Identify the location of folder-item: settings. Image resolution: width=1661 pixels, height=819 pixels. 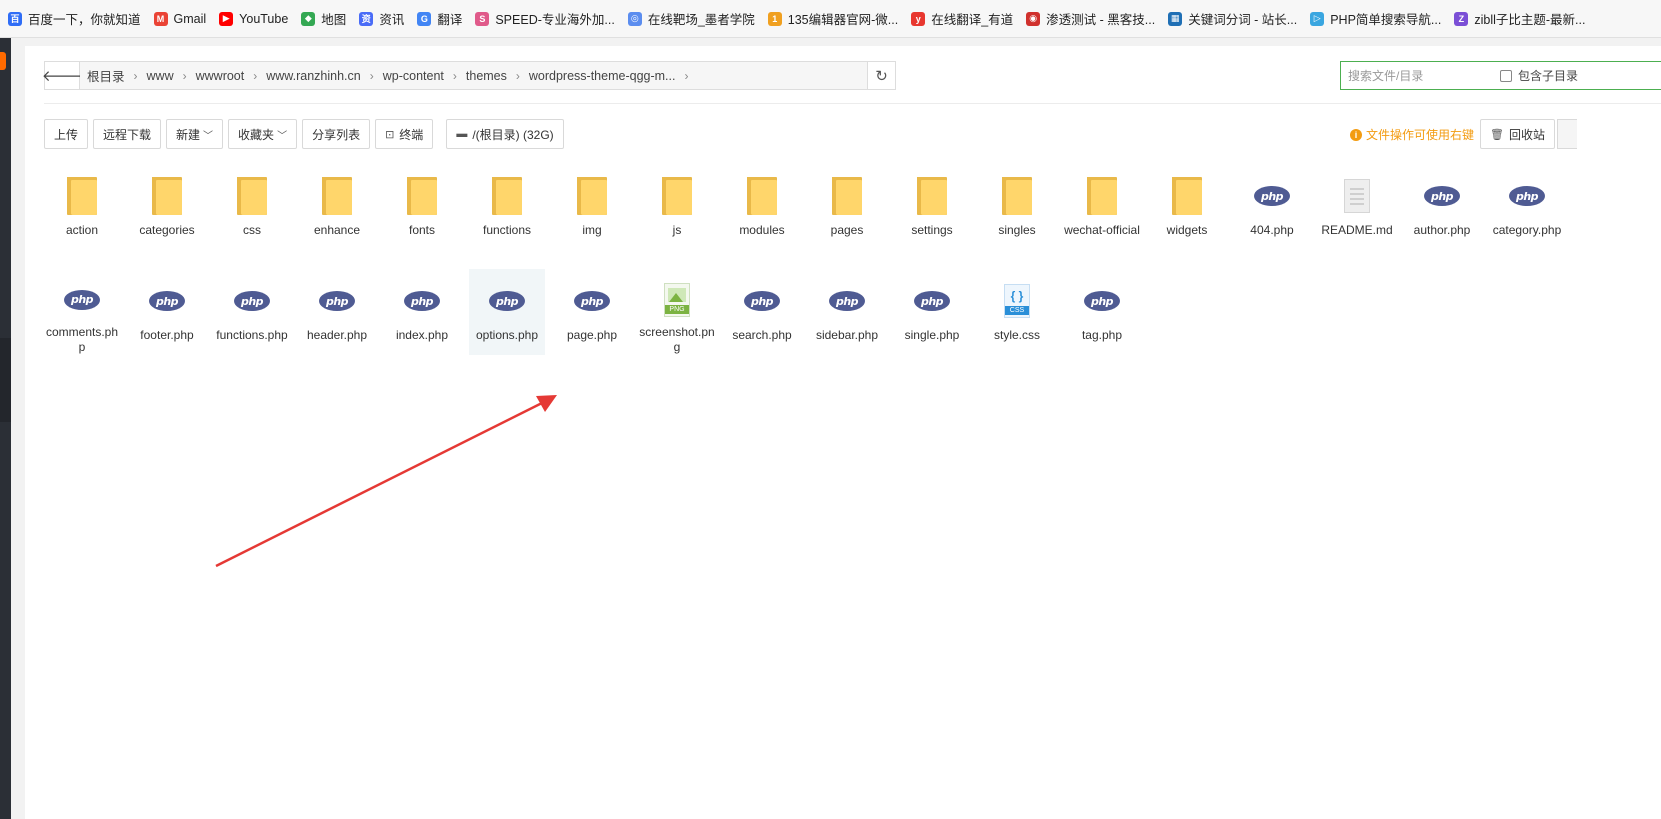
(932, 207).